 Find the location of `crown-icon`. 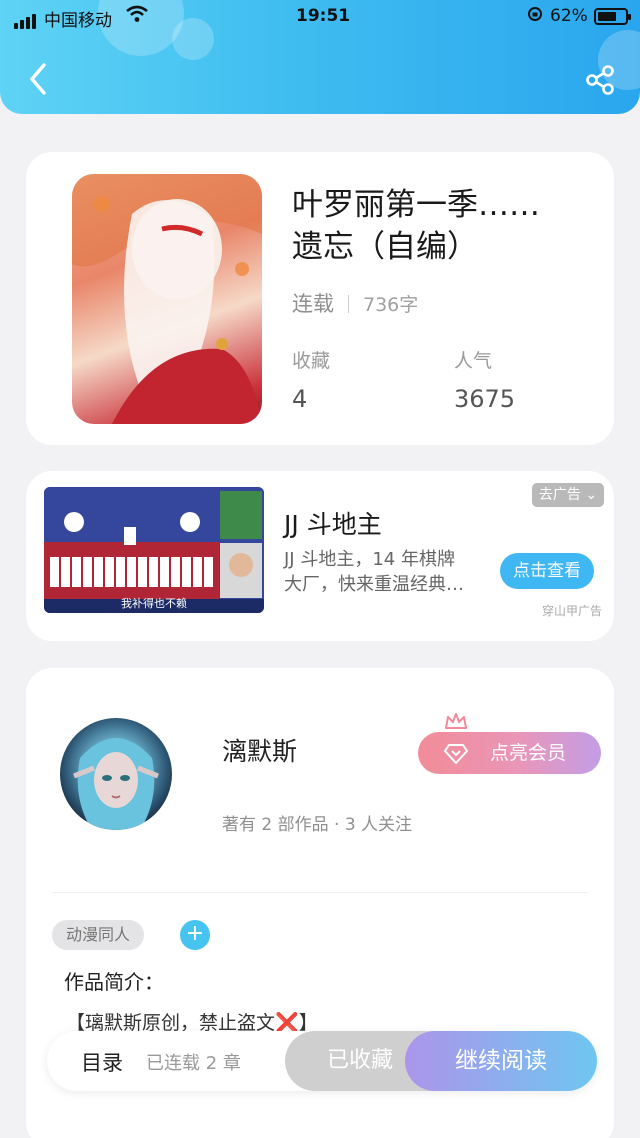

crown-icon is located at coordinates (456, 721).